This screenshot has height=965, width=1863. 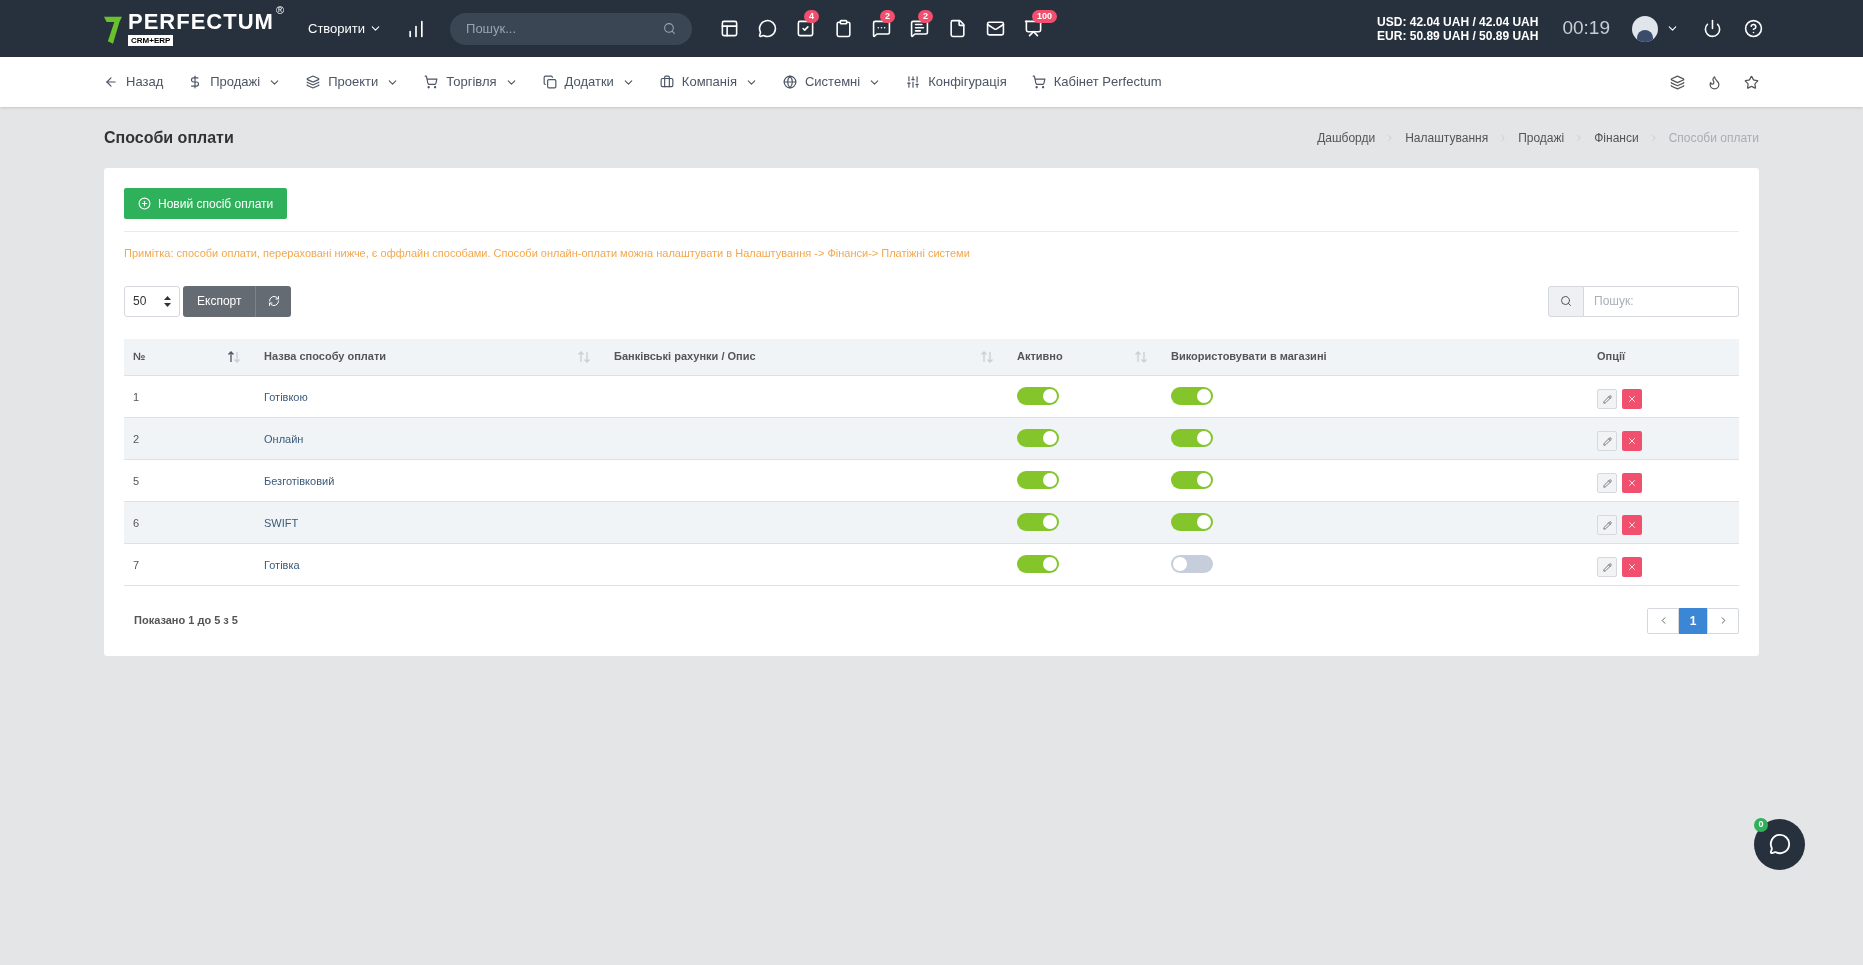 I want to click on timer: 00:19, so click(x=1586, y=28).